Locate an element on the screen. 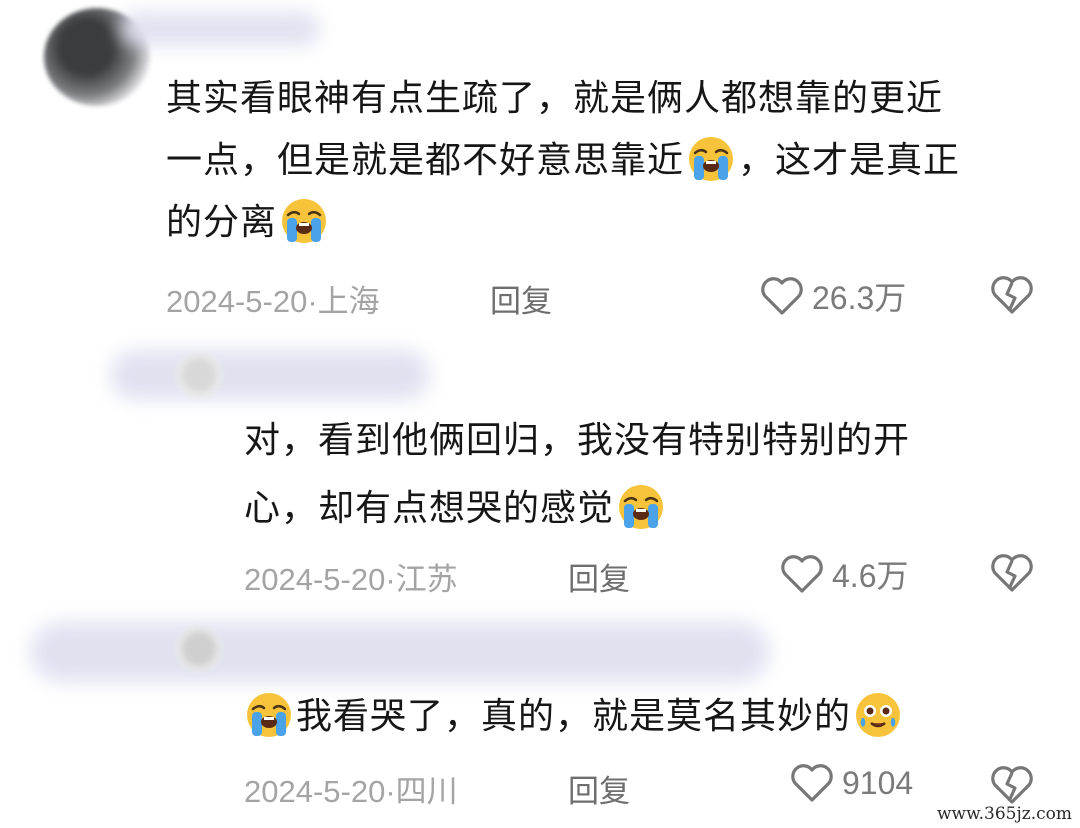 The width and height of the screenshot is (1080, 828). comment-text-segment: 我看哭了，真的，就是莫名其妙的 is located at coordinates (574, 716).